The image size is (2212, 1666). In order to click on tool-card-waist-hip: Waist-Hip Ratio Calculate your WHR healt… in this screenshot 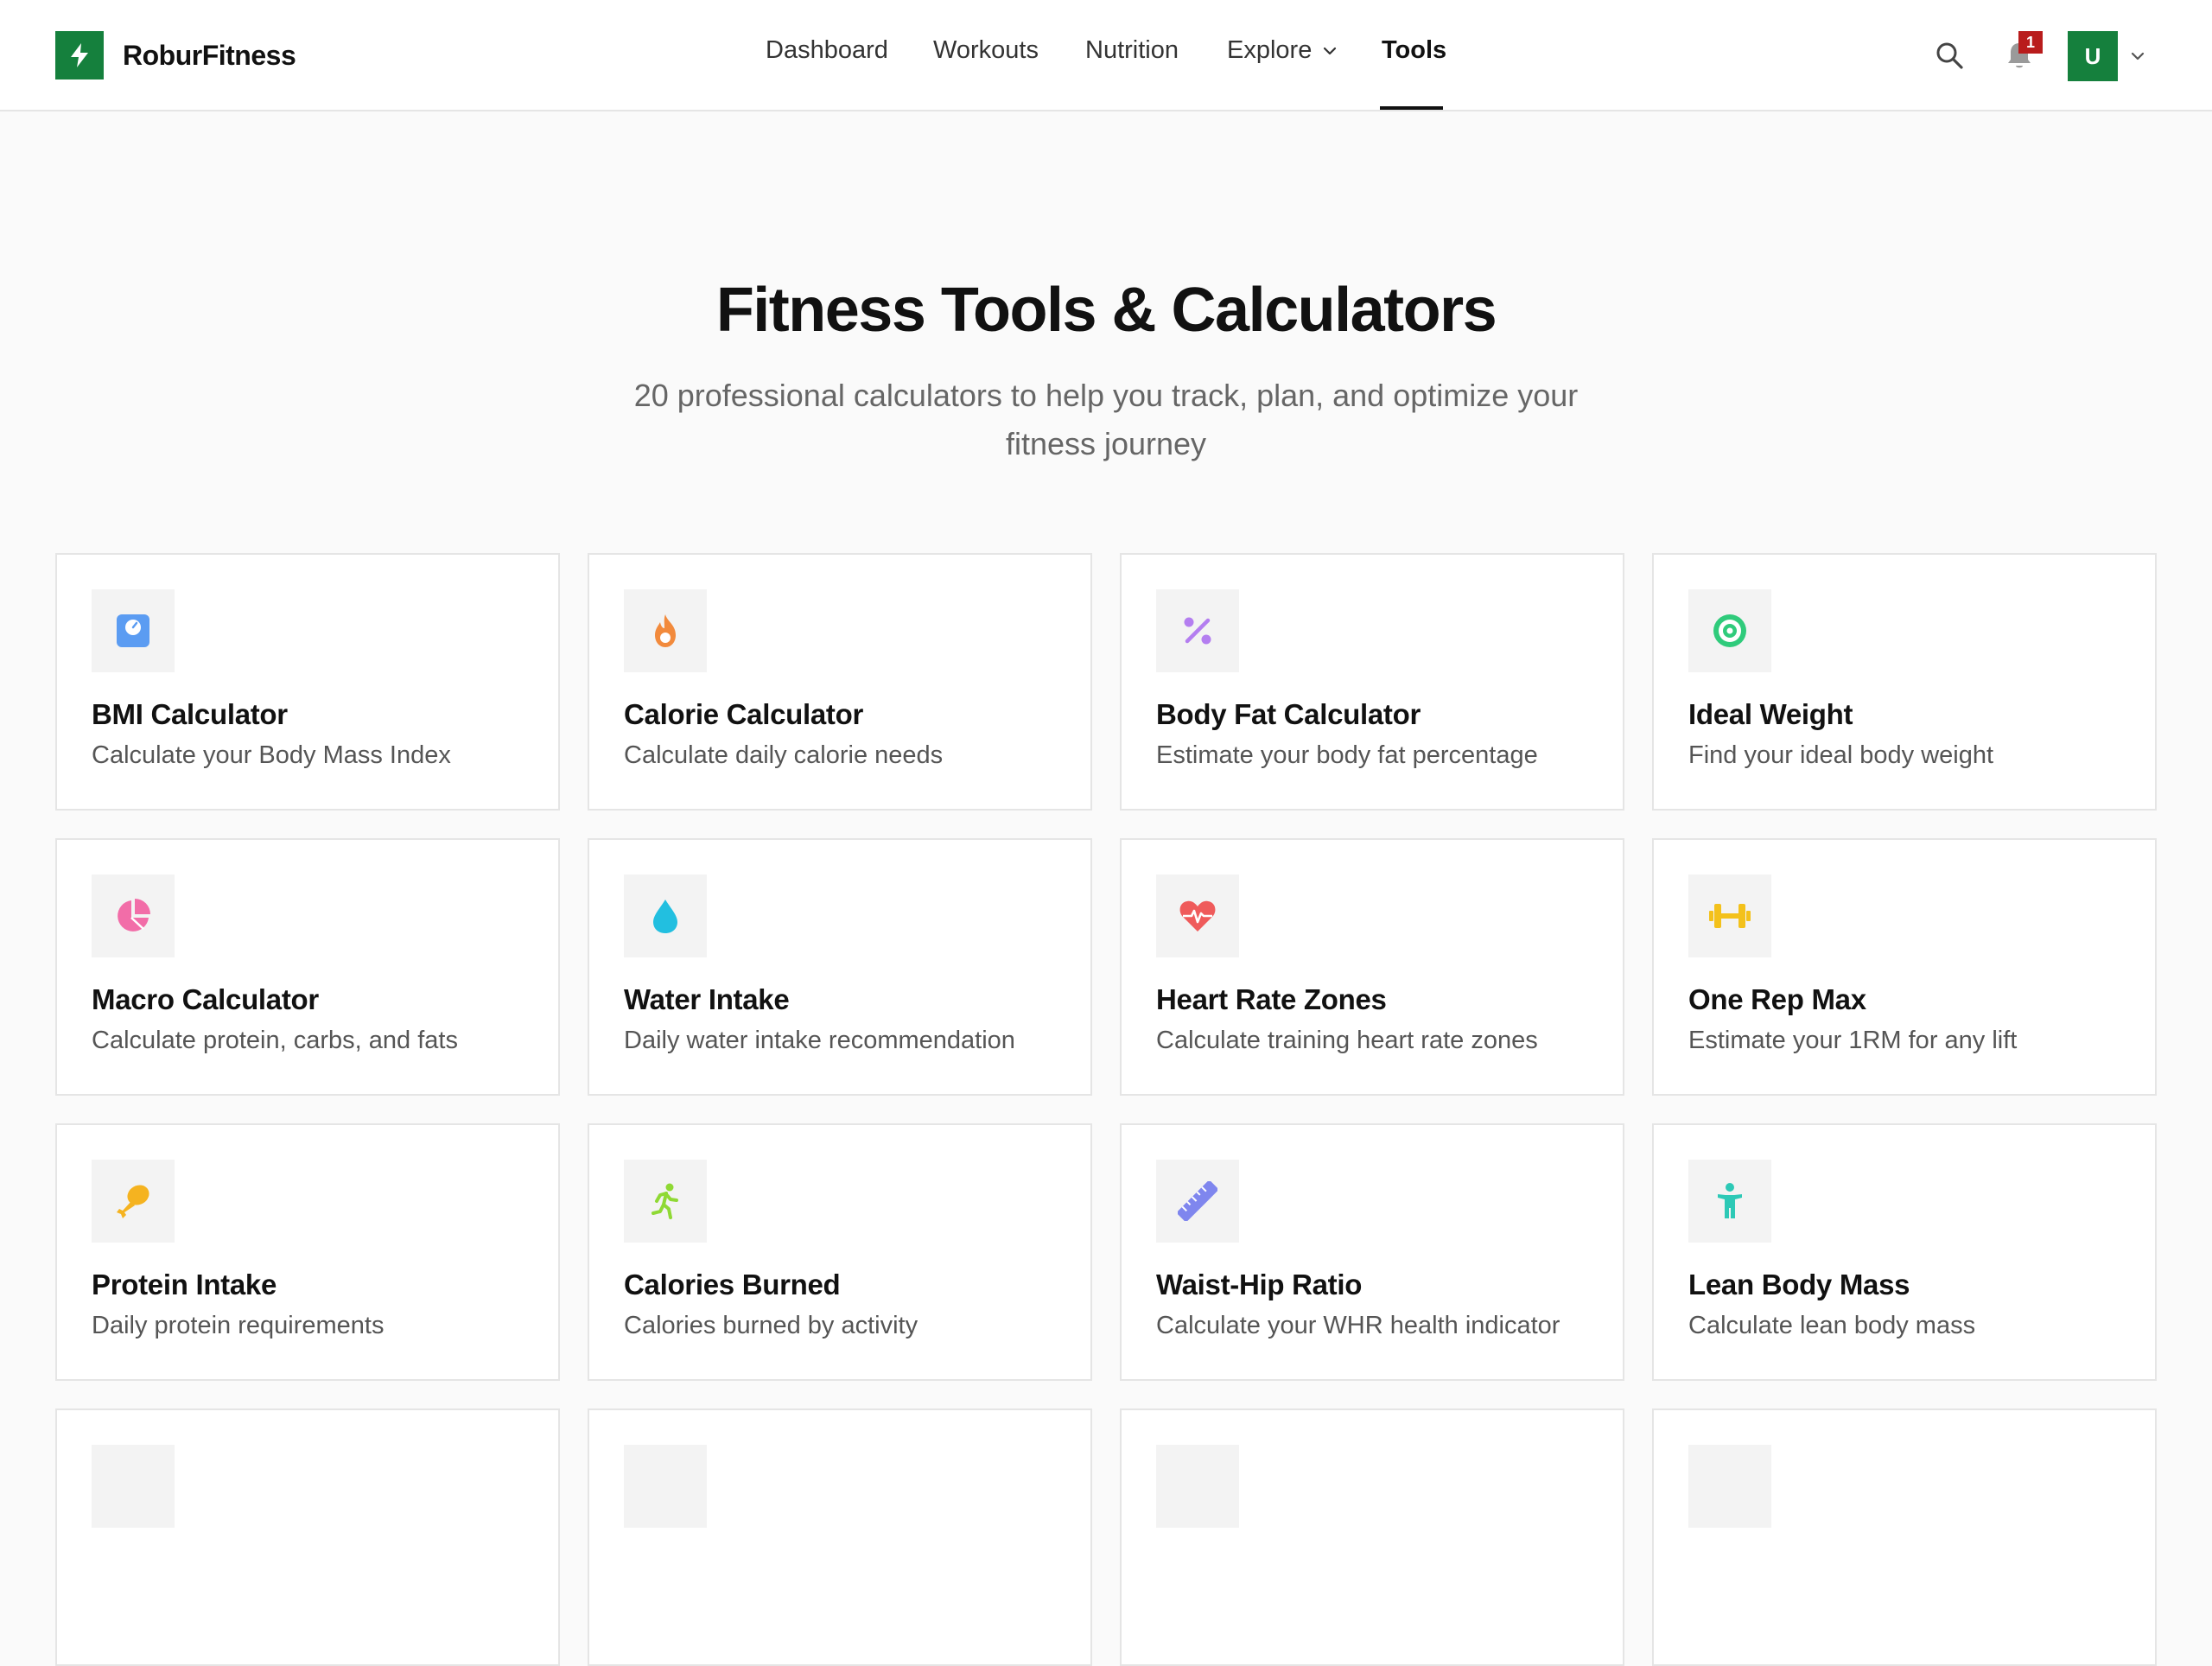, I will do `click(1372, 1252)`.